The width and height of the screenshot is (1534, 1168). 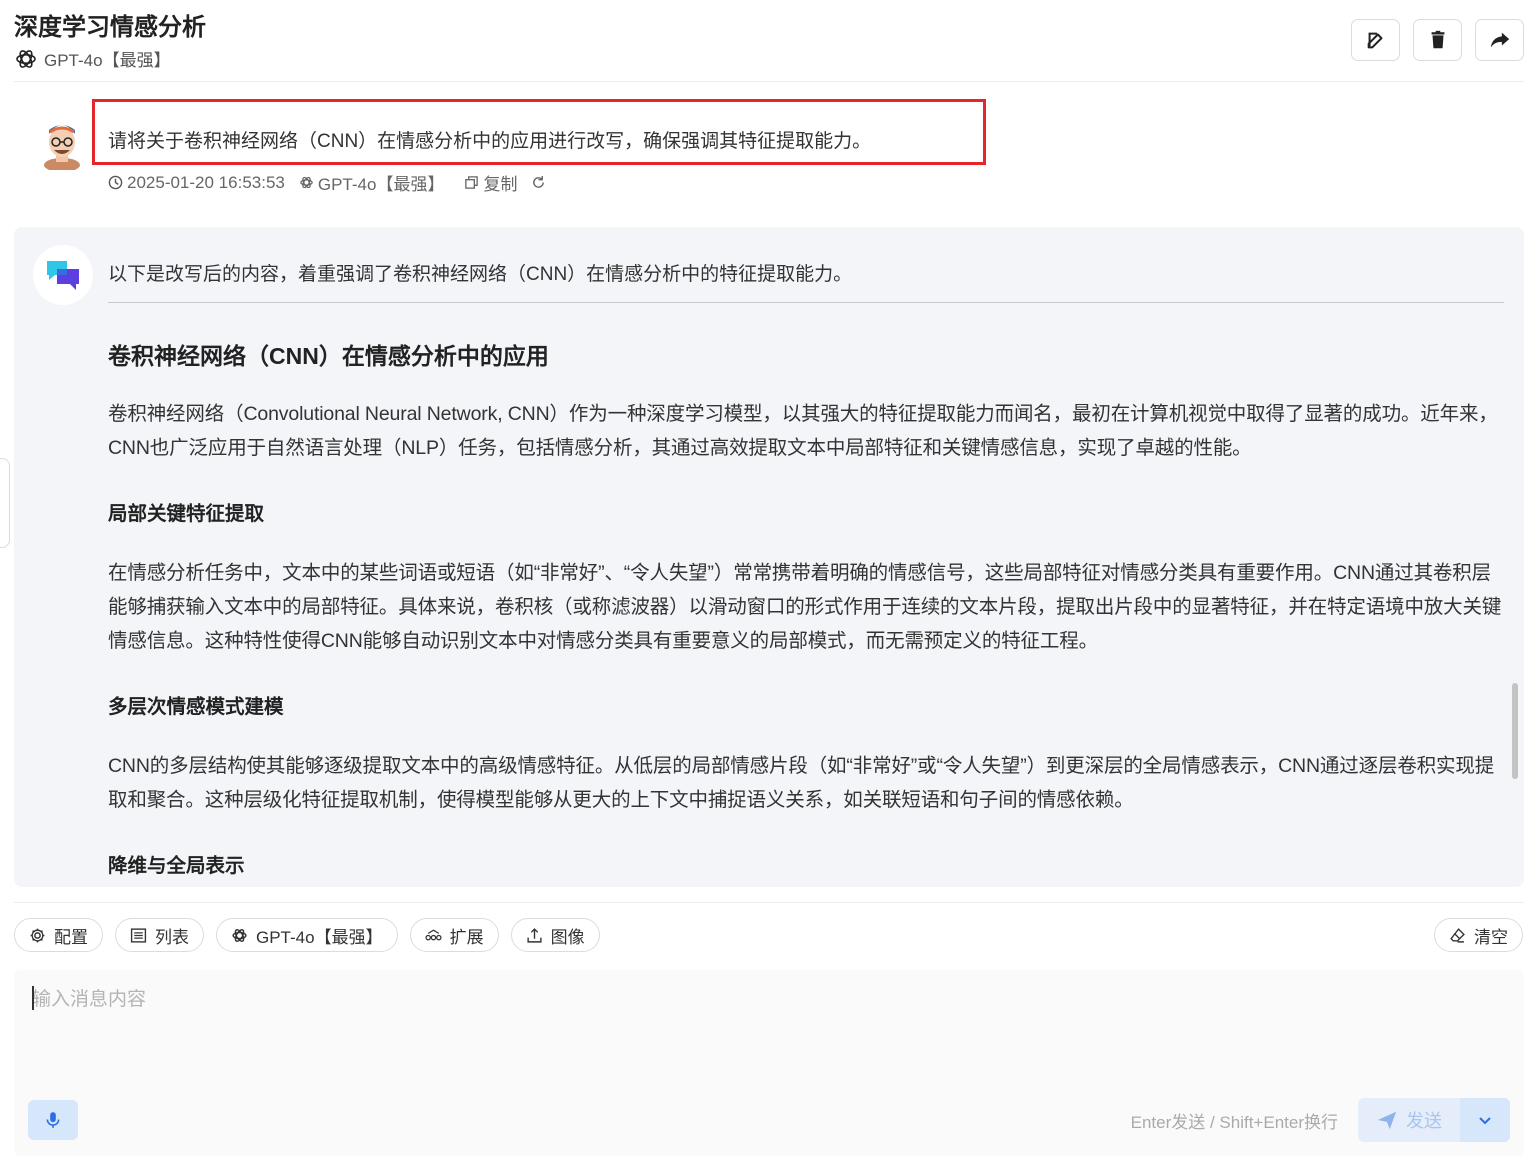 I want to click on timestamp-text: 2025-01-20 16:53:53, so click(x=206, y=182).